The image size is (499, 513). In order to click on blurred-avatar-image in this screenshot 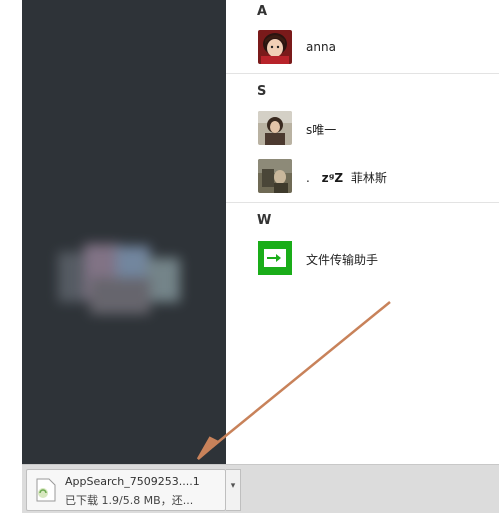, I will do `click(120, 279)`.